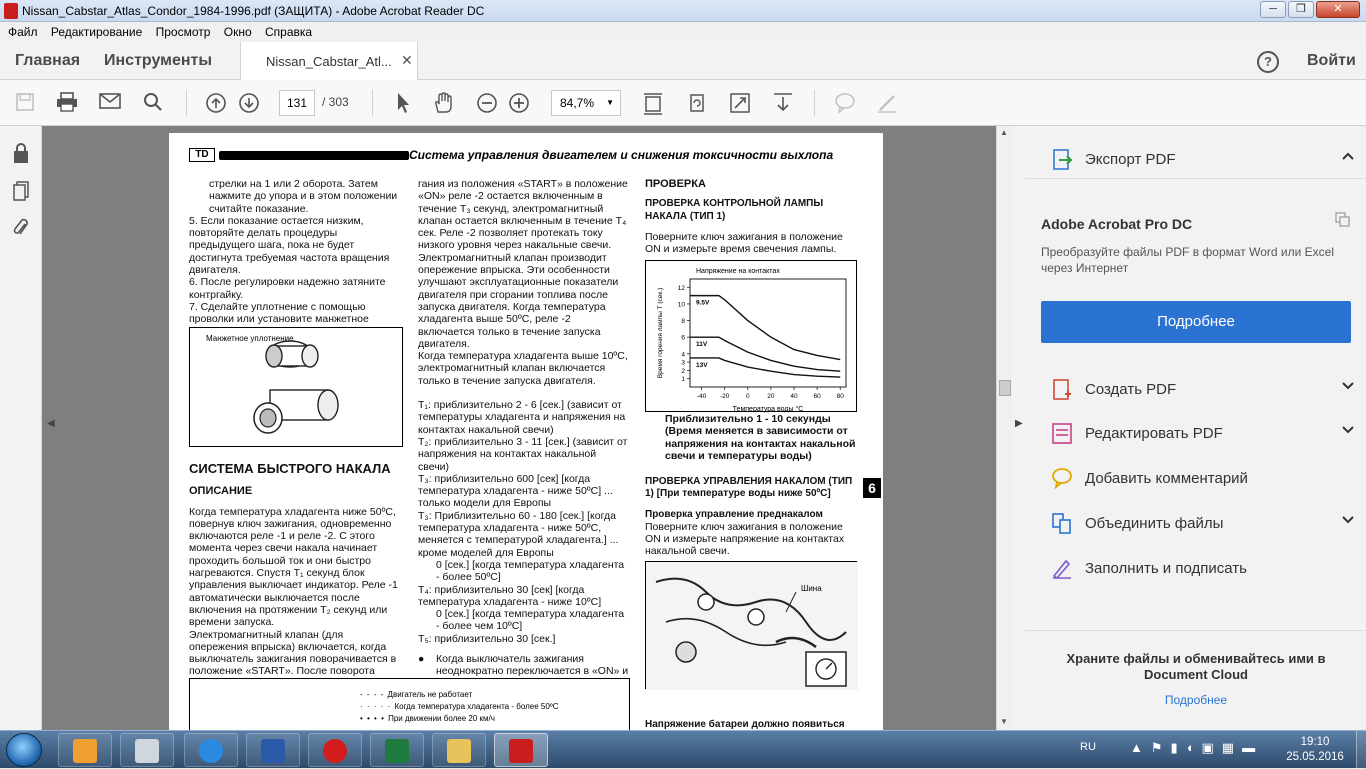 The image size is (1366, 769). I want to click on taskbar-opera, so click(335, 750).